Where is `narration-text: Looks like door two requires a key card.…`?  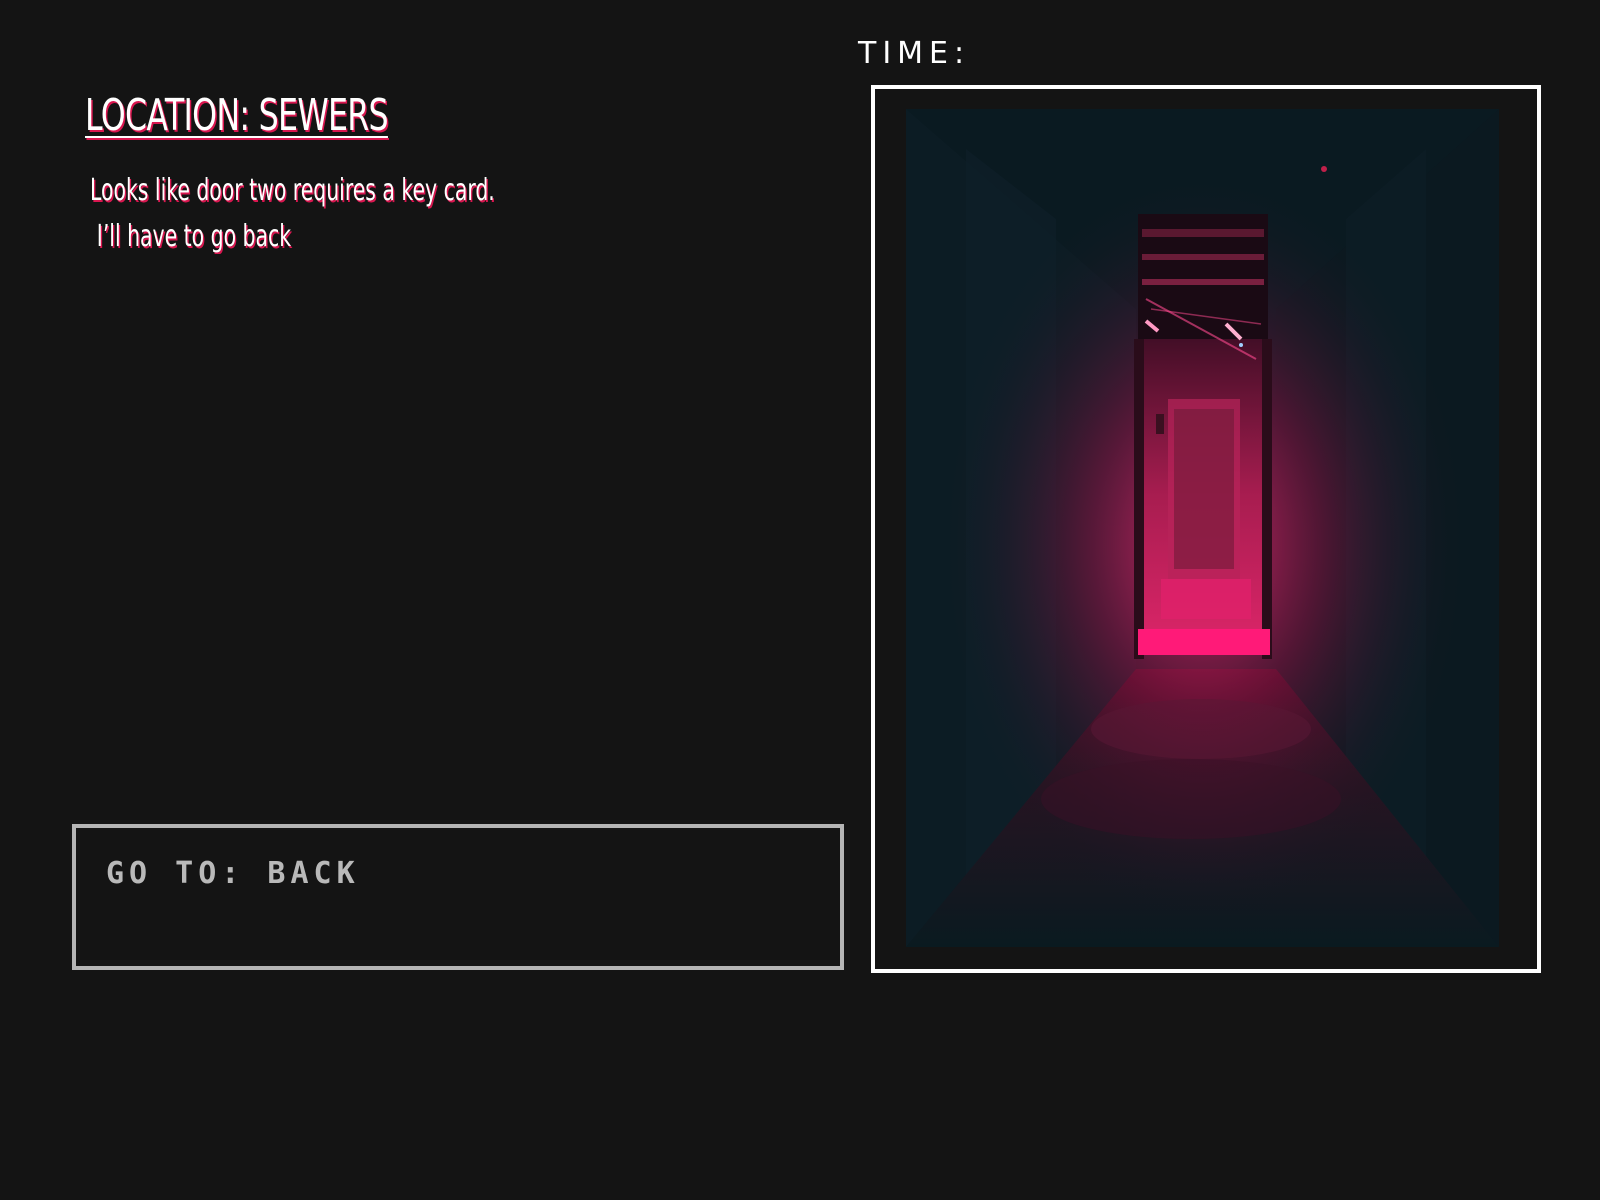
narration-text: Looks like door two requires a key card.… is located at coordinates (292, 214).